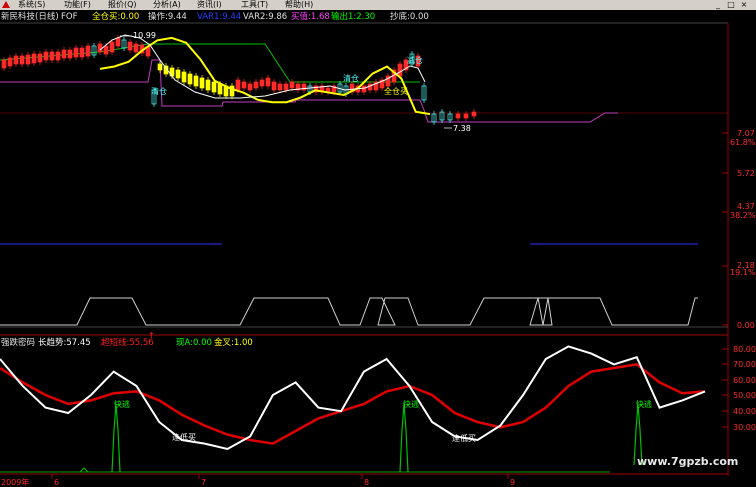 Image resolution: width=756 pixels, height=487 pixels. I want to click on watermark: www.7gpzb.com, so click(688, 461).